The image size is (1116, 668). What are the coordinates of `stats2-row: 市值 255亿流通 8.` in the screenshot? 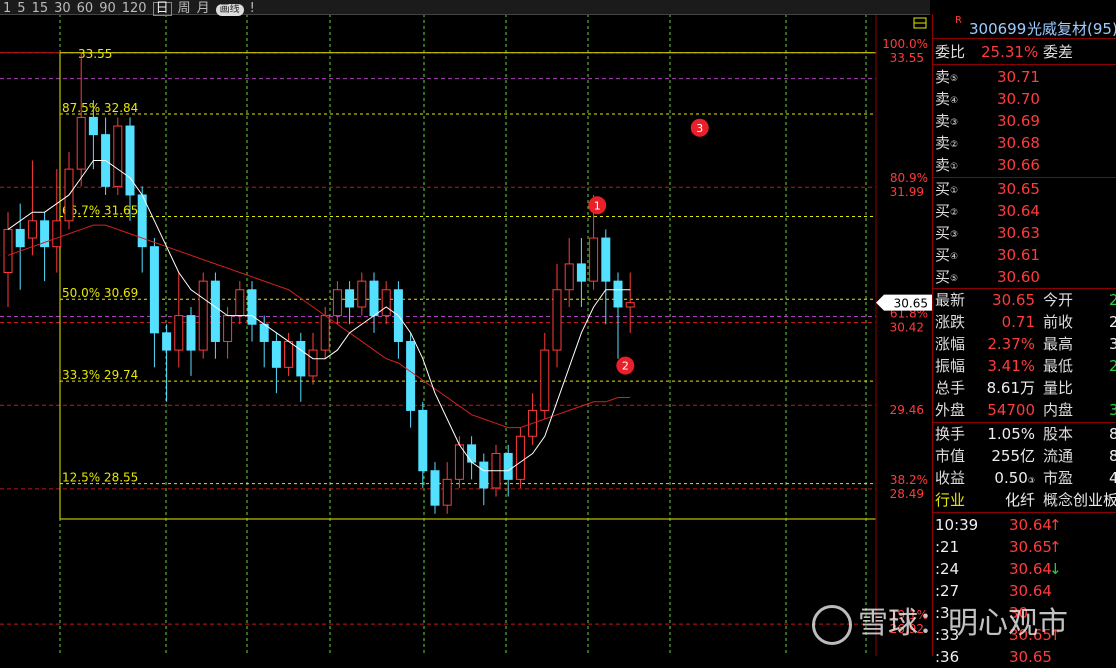 It's located at (1024, 456).